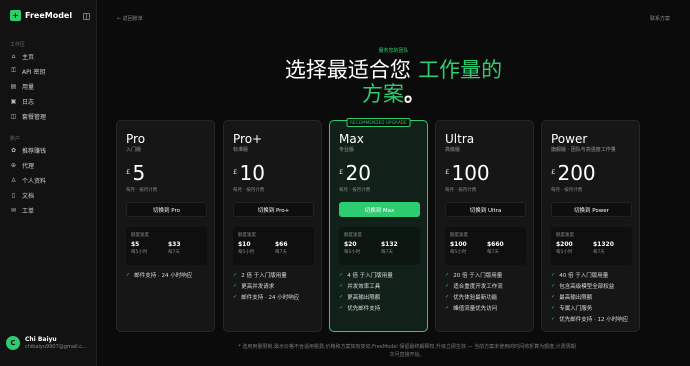 This screenshot has height=366, width=690. What do you see at coordinates (414, 94) in the screenshot?
I see `title-end: 。` at bounding box center [414, 94].